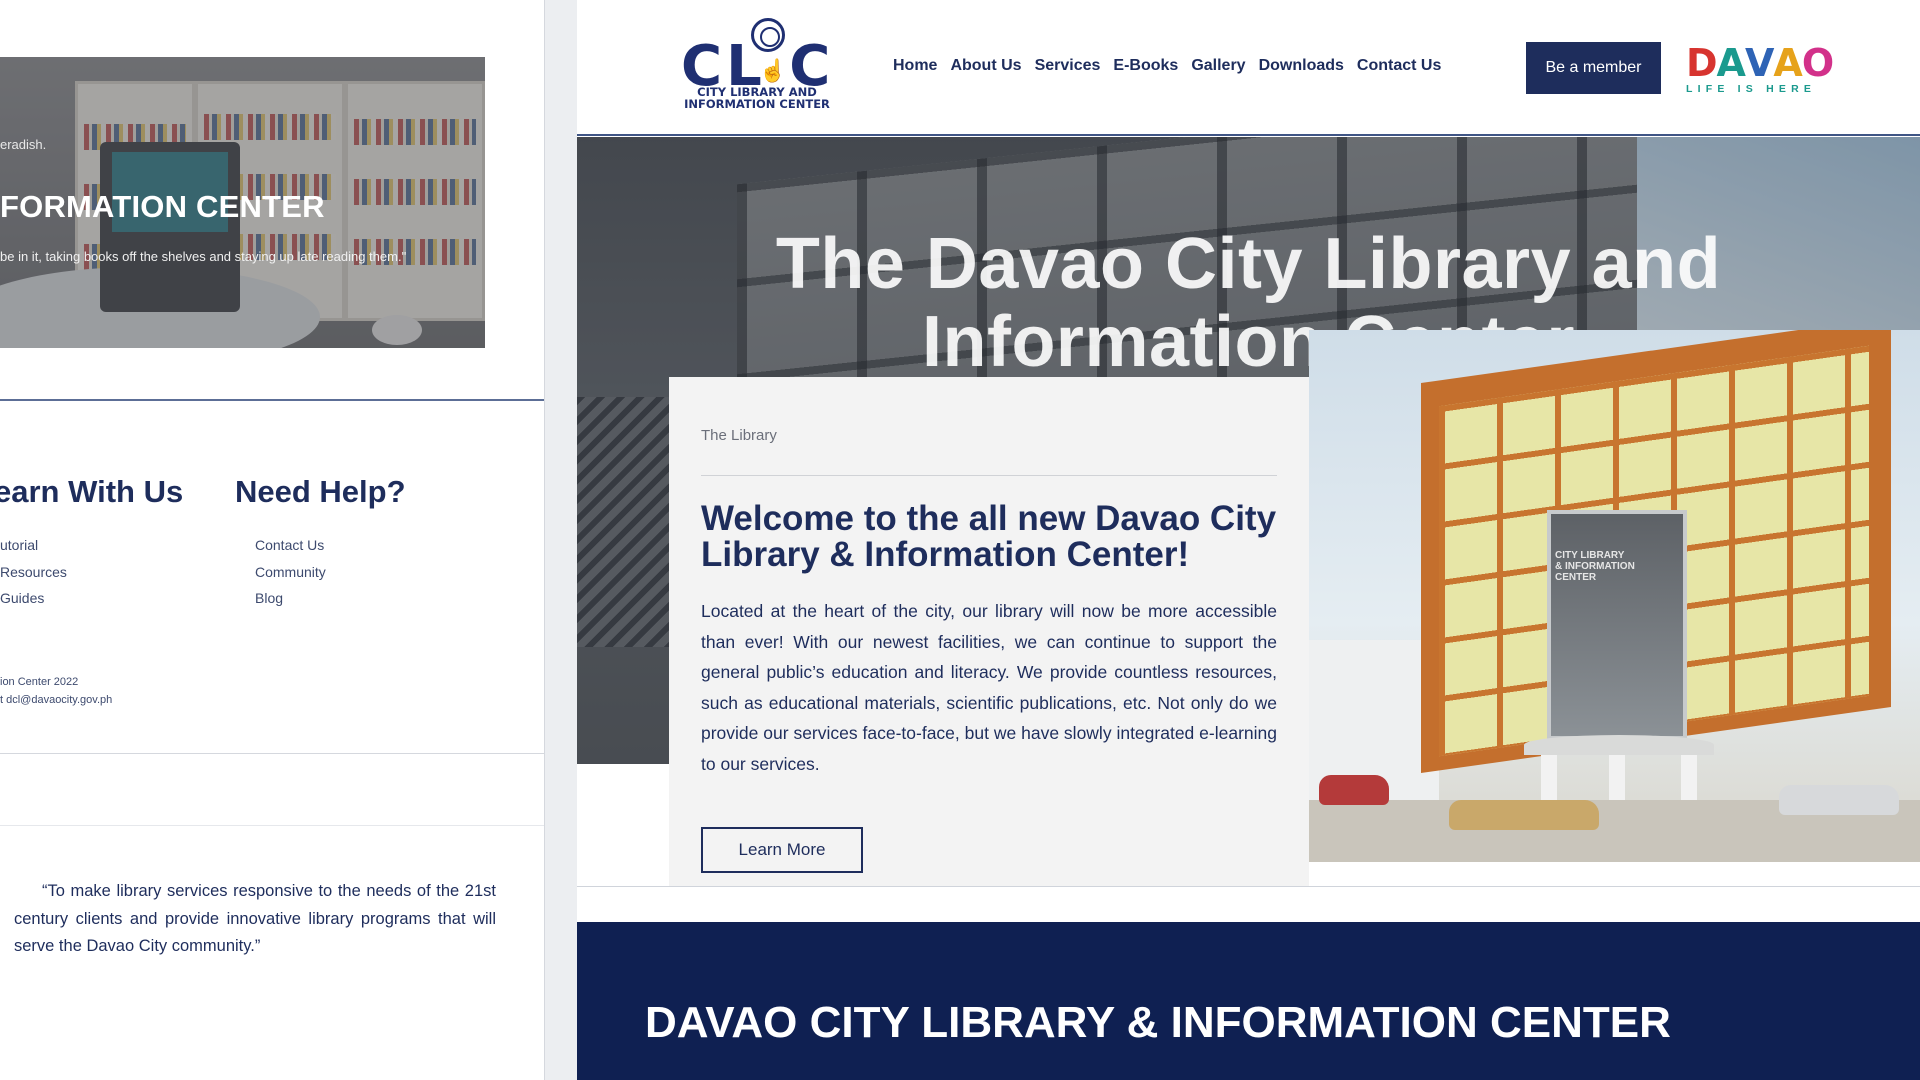 The width and height of the screenshot is (1920, 1080). What do you see at coordinates (1595, 566) in the screenshot?
I see `building-sign: CITY LIBRARY & INFORMATION CENTER` at bounding box center [1595, 566].